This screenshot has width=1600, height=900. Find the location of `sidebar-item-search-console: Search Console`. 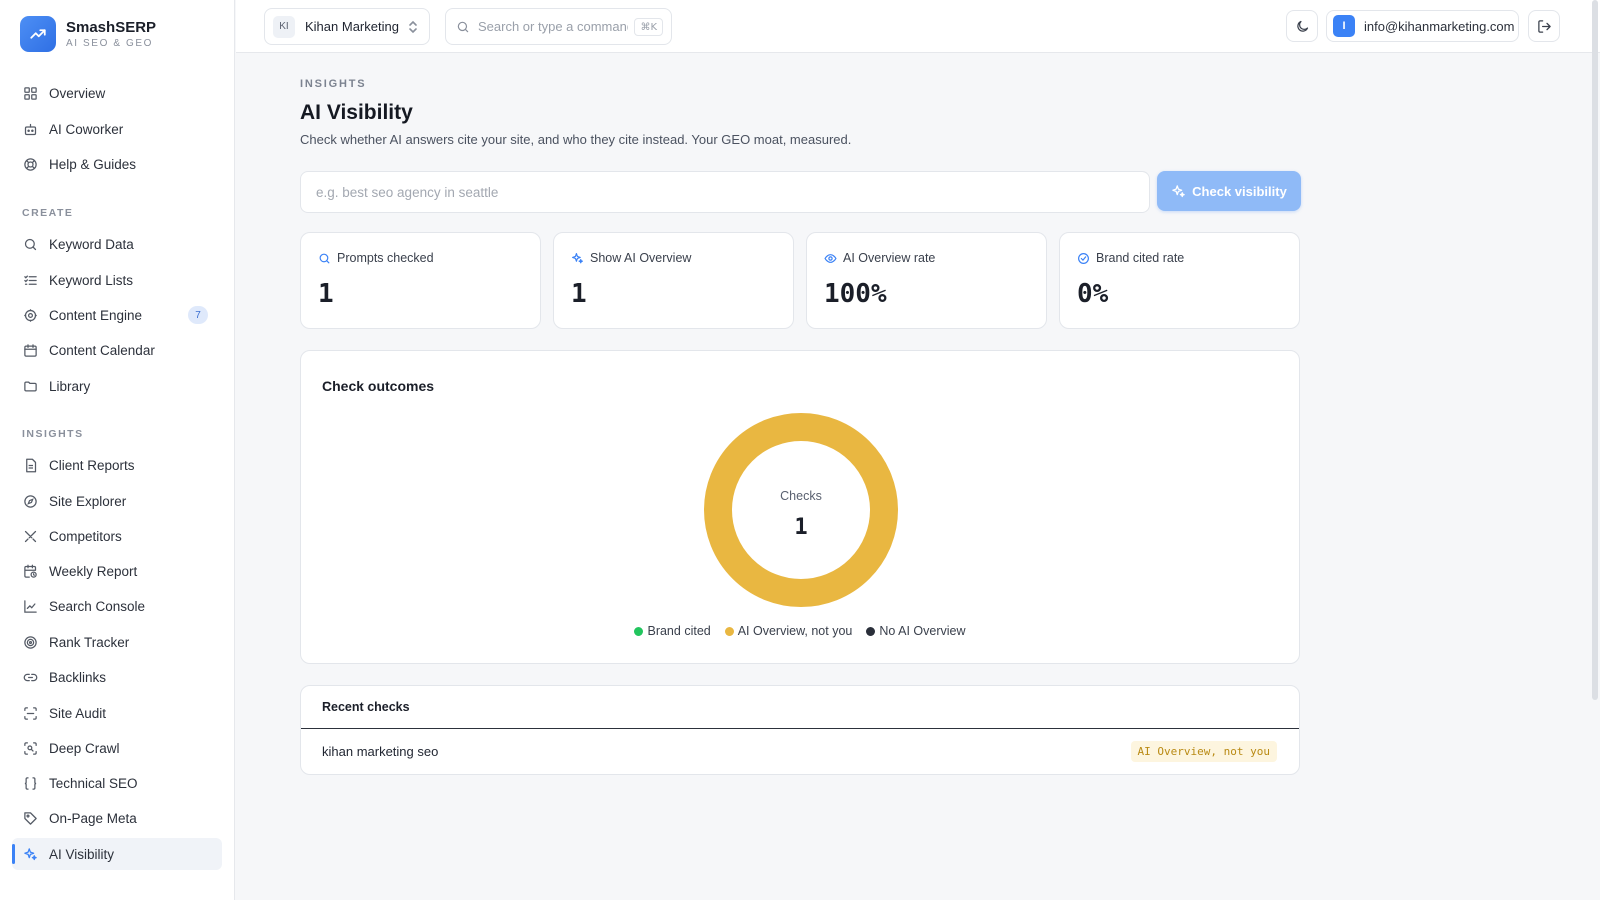

sidebar-item-search-console: Search Console is located at coordinates (117, 606).